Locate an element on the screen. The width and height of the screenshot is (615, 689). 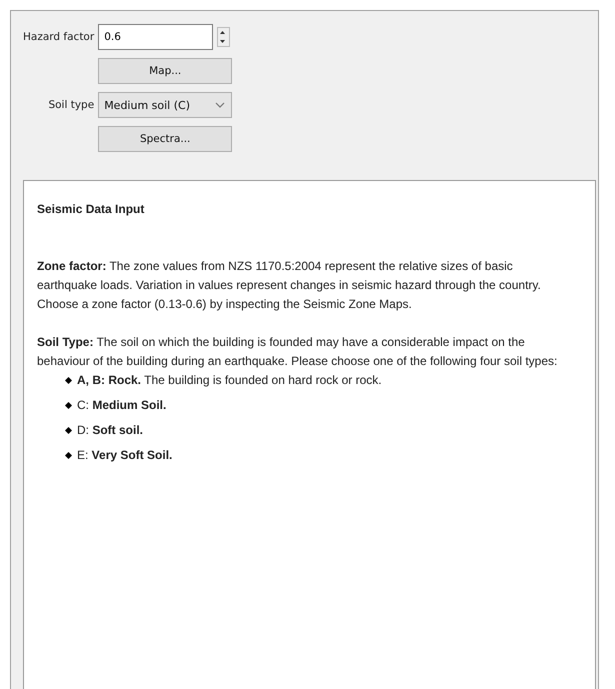
list-item-text: E: Very Soft Soil. is located at coordinates (124, 455).